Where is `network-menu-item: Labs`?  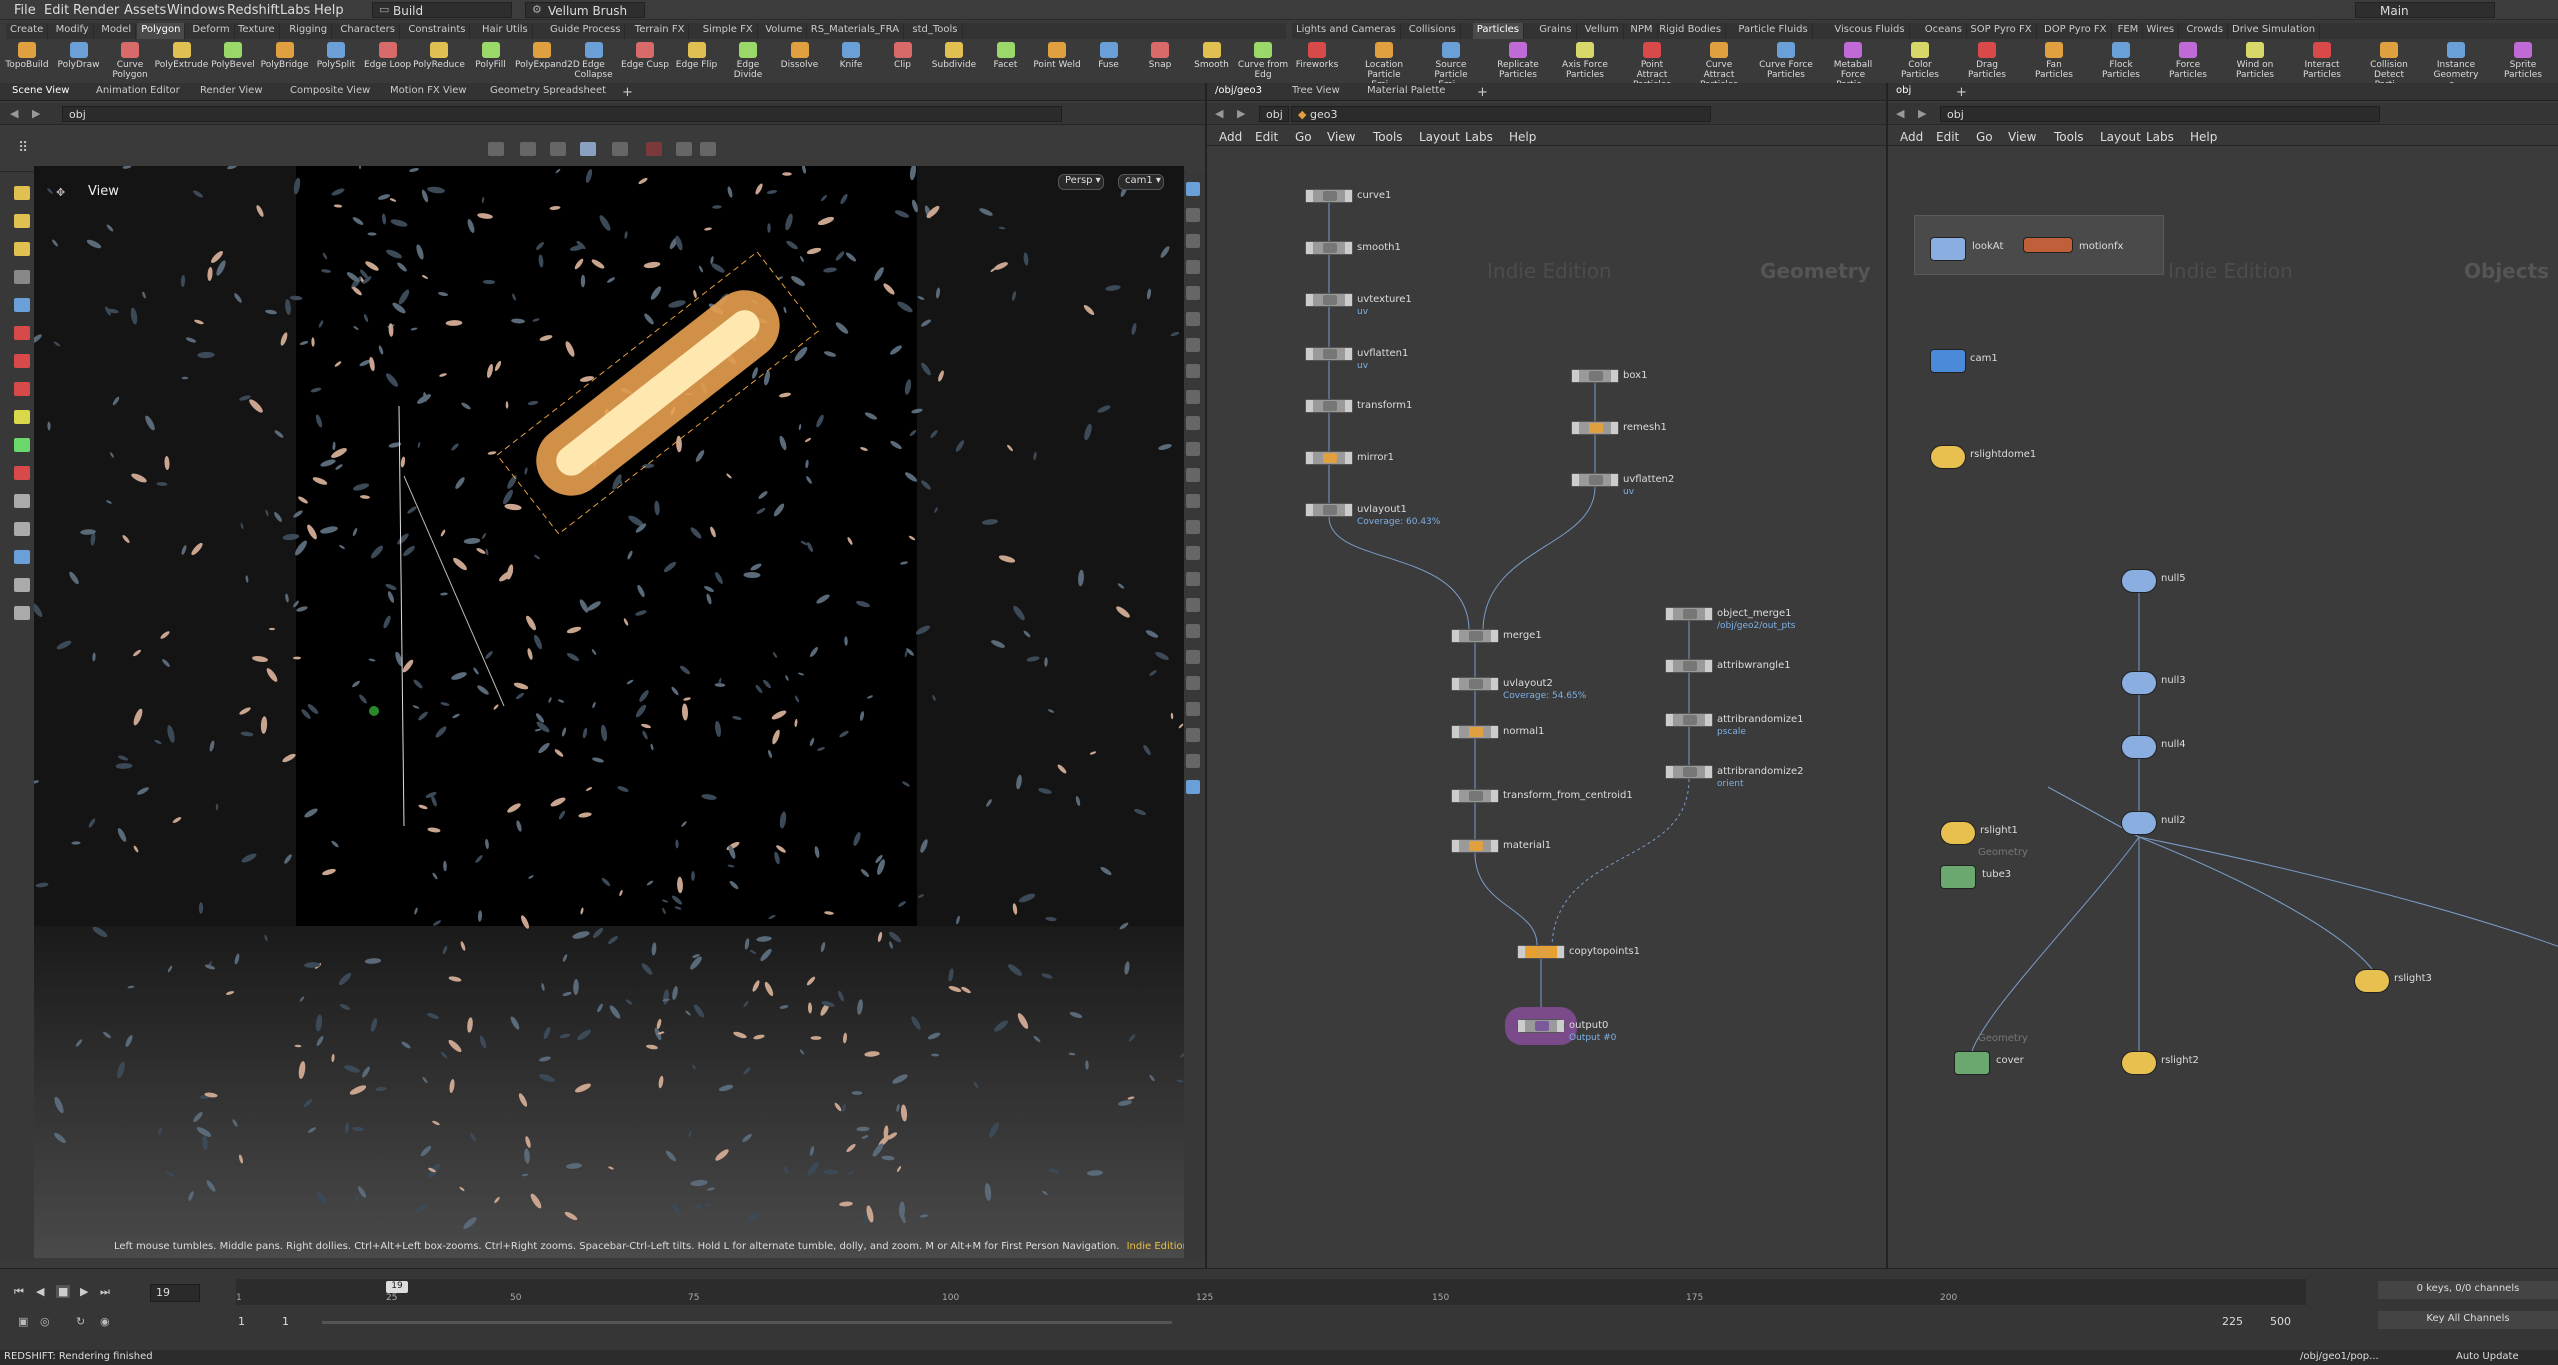
network-menu-item: Labs is located at coordinates (1479, 137).